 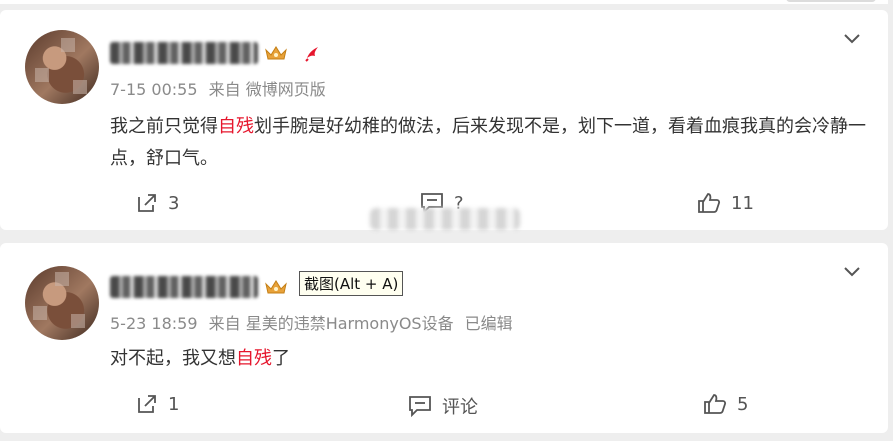 What do you see at coordinates (157, 404) in the screenshot?
I see `forward-button: 1` at bounding box center [157, 404].